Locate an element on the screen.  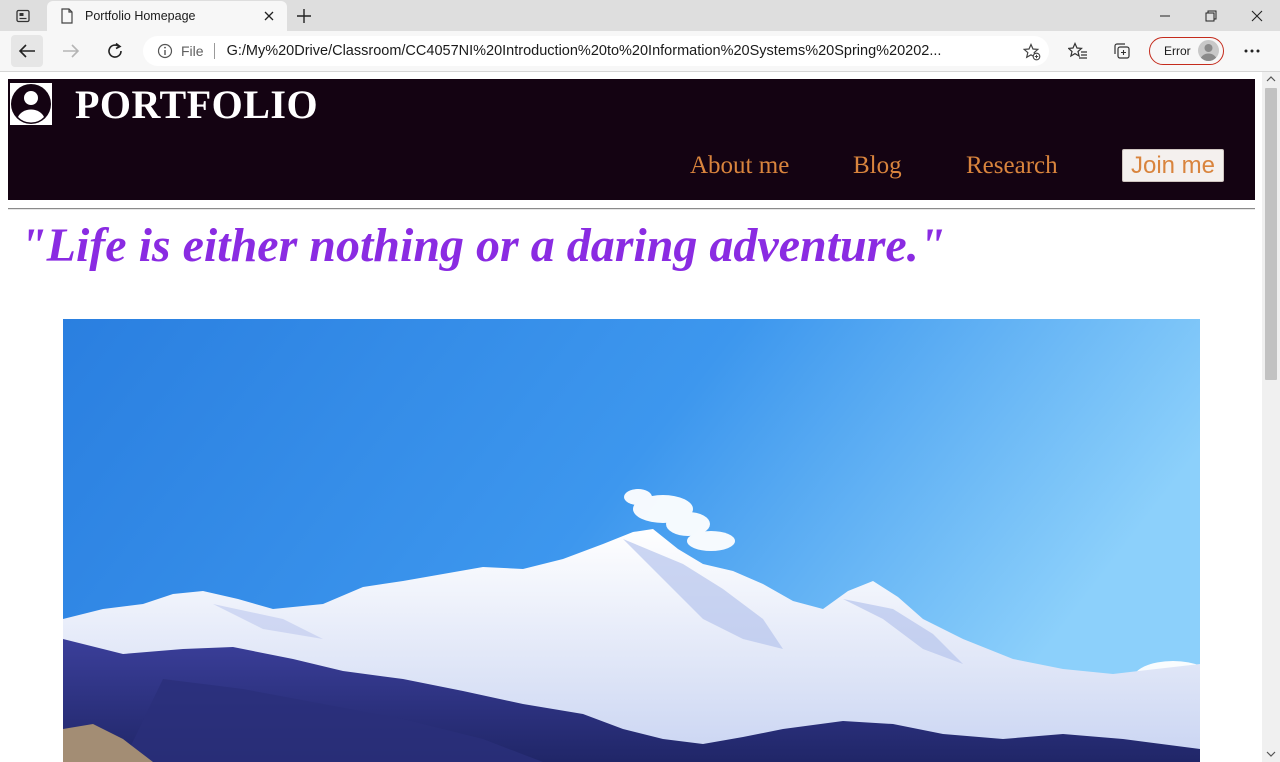
more-button is located at coordinates (1252, 51).